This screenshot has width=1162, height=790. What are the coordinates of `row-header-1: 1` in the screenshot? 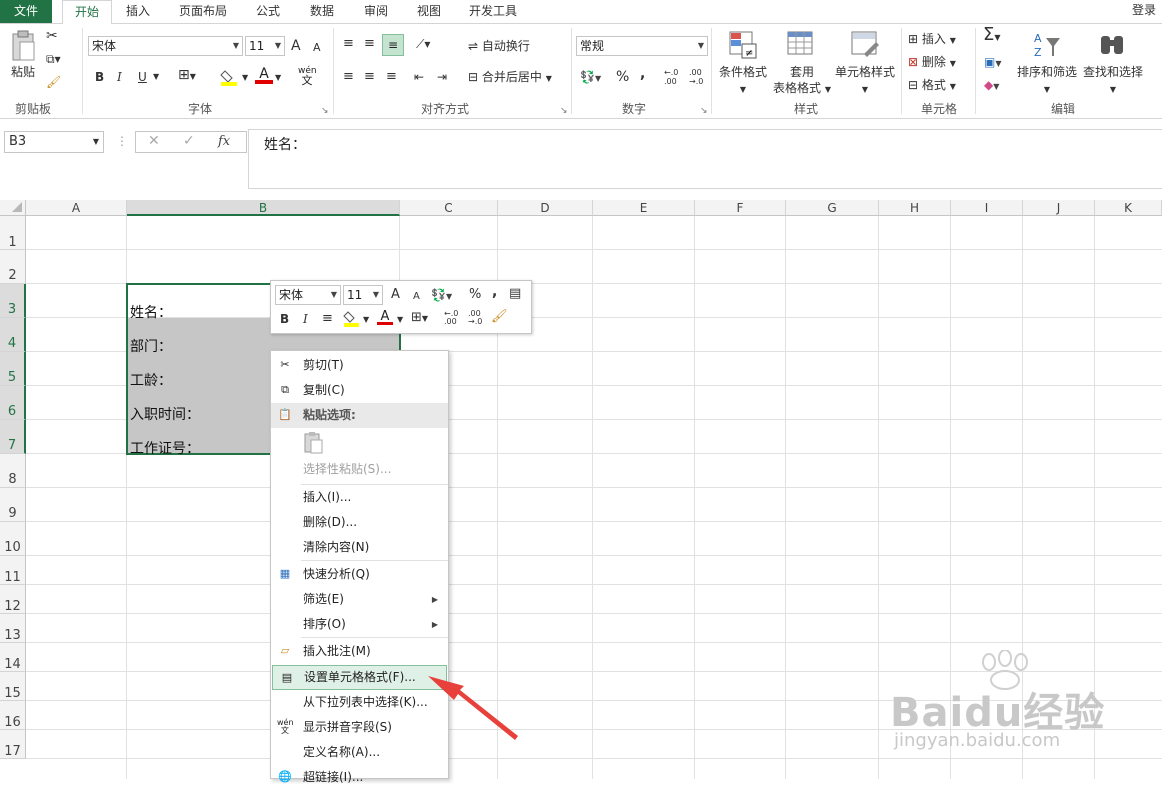 It's located at (13, 233).